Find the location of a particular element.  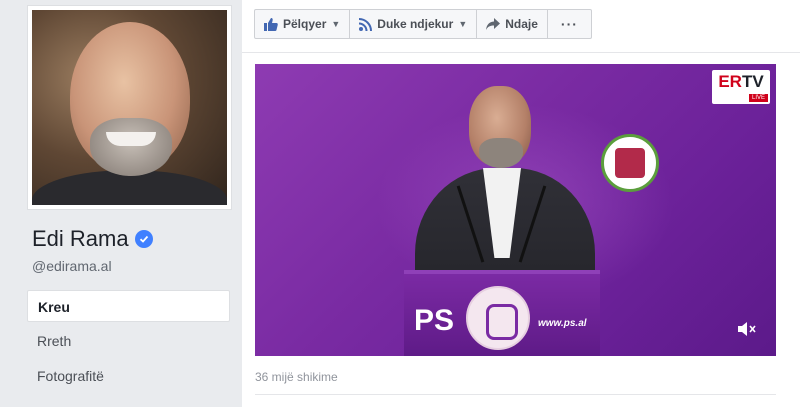

party-emblem-icon is located at coordinates (630, 163).